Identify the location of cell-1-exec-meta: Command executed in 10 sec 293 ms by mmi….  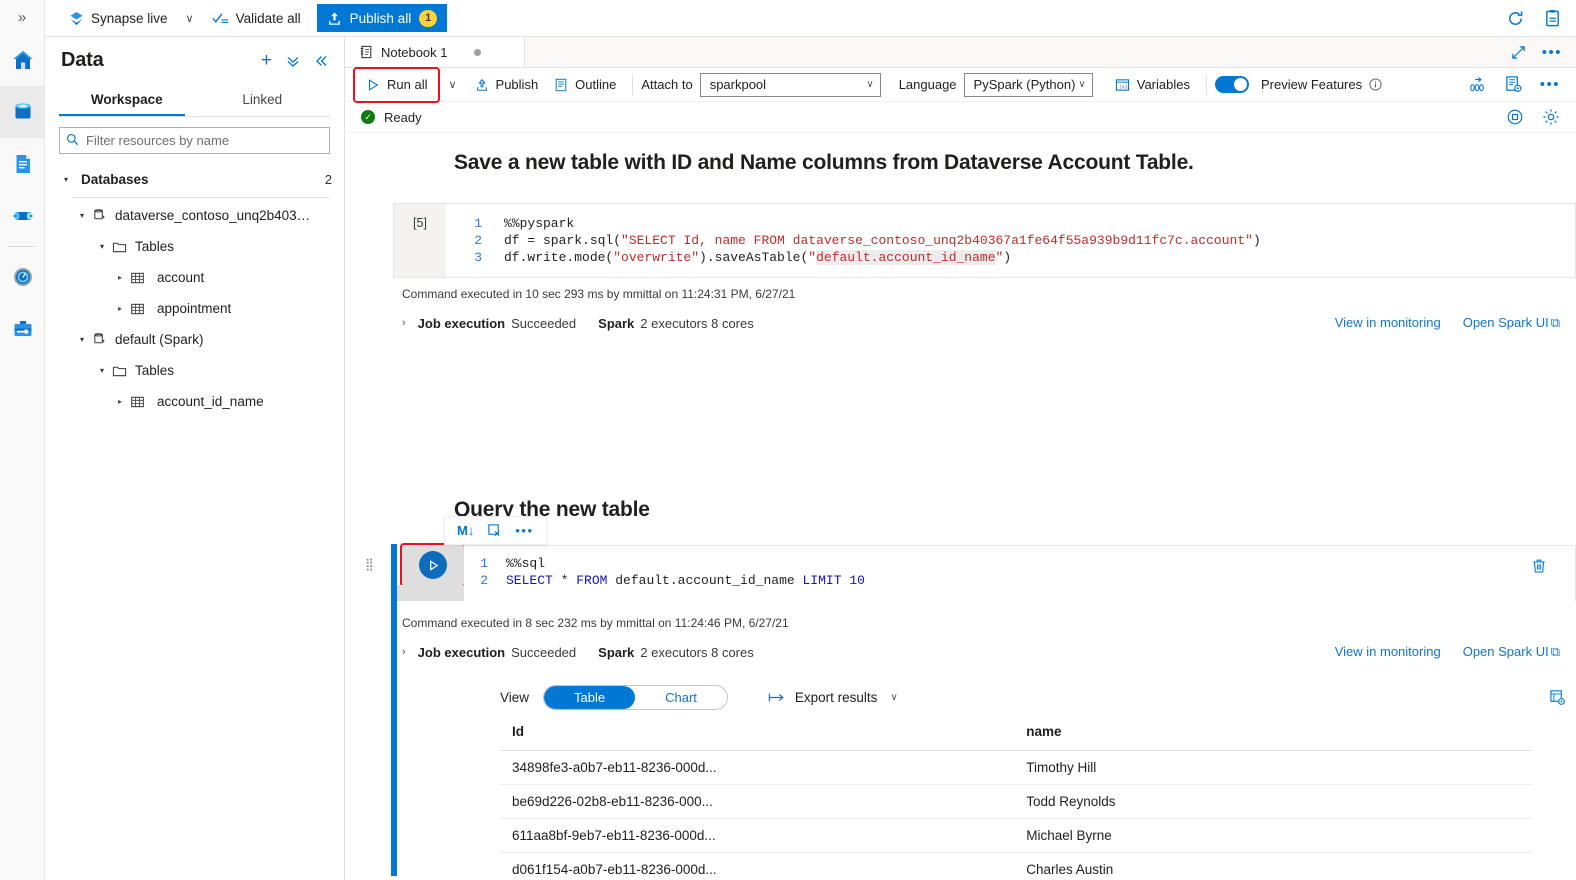
(599, 294).